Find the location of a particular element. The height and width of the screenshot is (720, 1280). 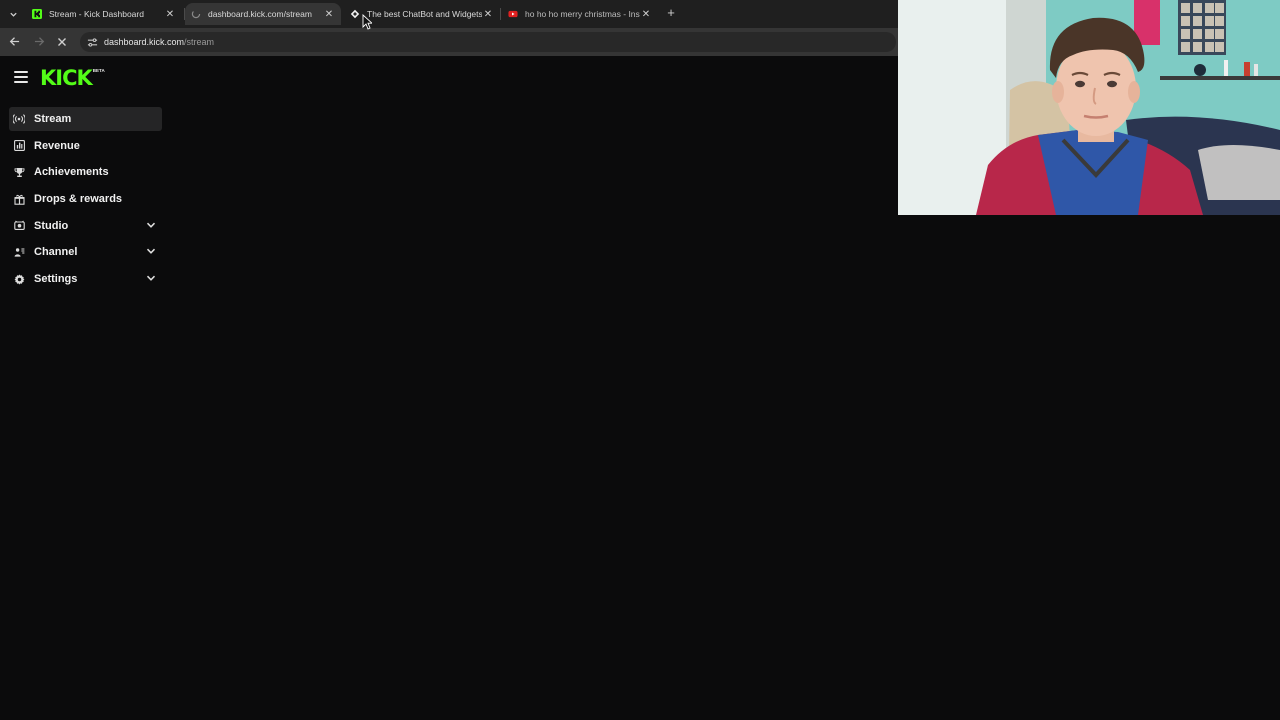

forward-button is located at coordinates (39, 42).